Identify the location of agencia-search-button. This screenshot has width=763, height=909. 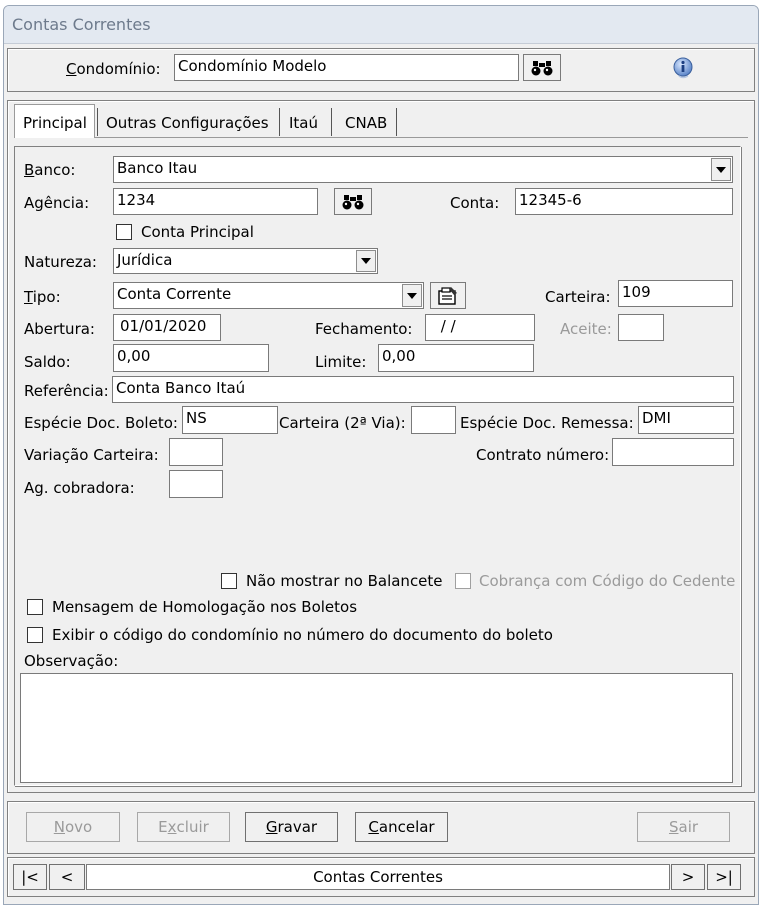
(353, 201).